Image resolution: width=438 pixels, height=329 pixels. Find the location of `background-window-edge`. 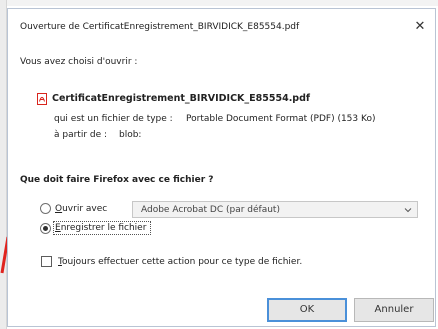

background-window-edge is located at coordinates (219, 3).